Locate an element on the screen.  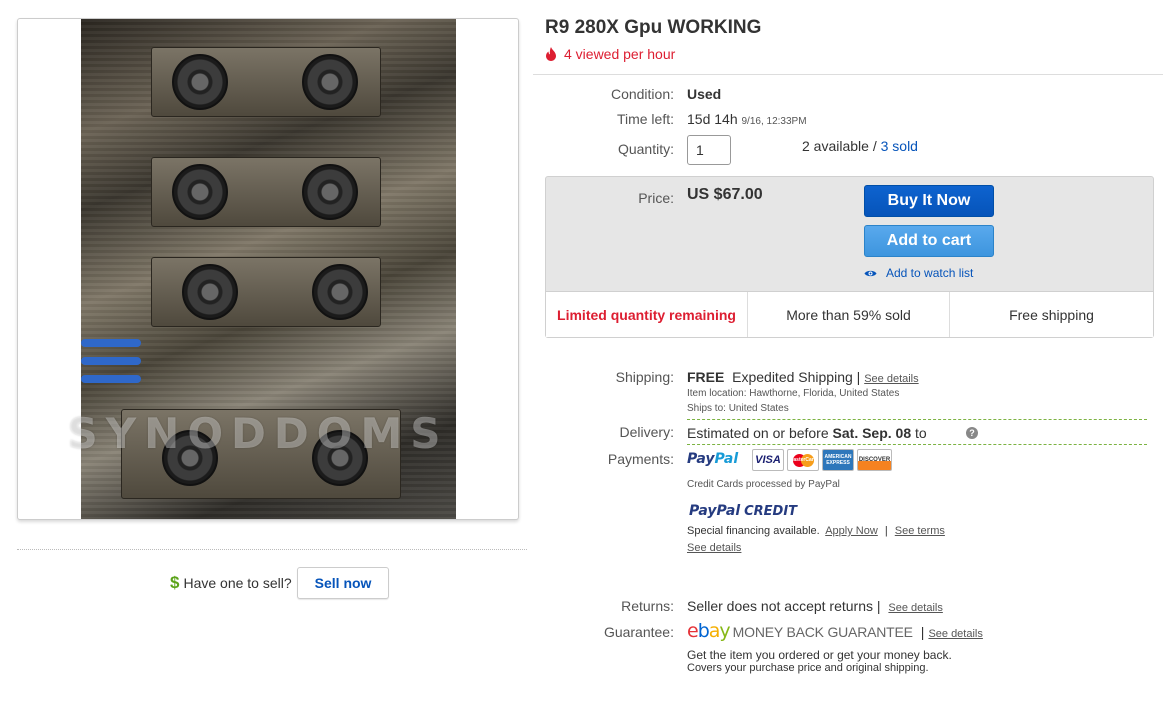
guarantee-value: ebay MONEY BACK GUARANTEE | See details is located at coordinates (835, 631).